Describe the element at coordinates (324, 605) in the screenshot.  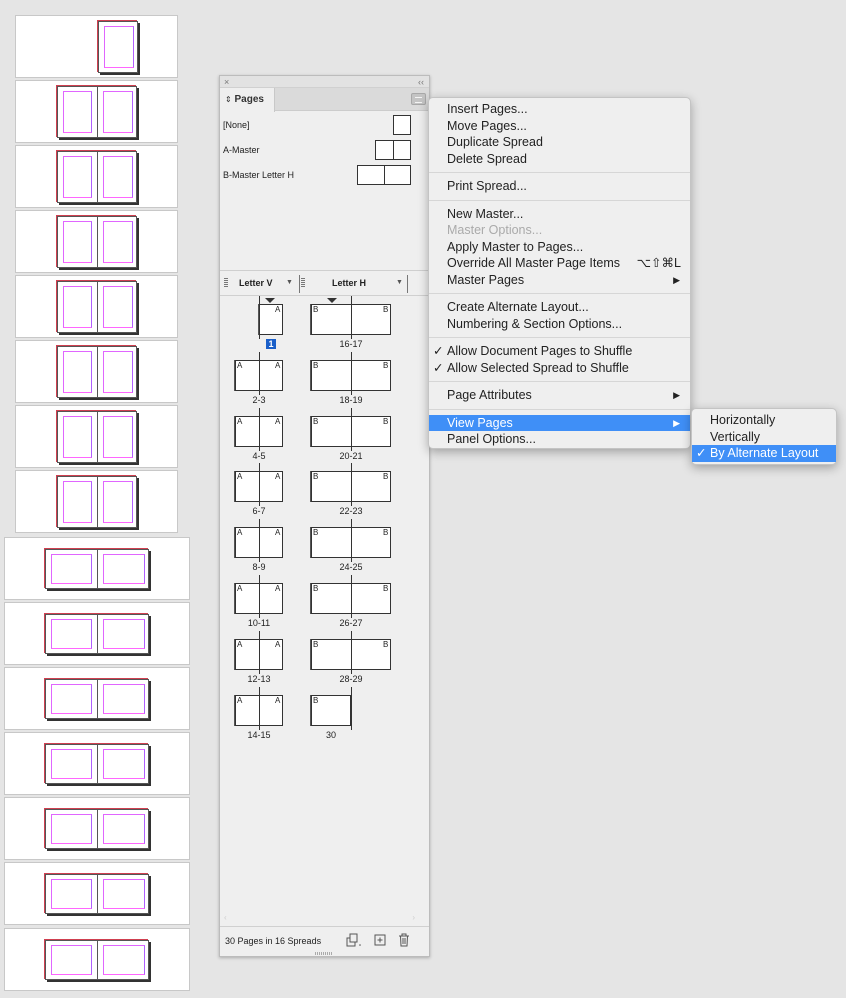
I see `page-spread: B B 26-27` at that location.